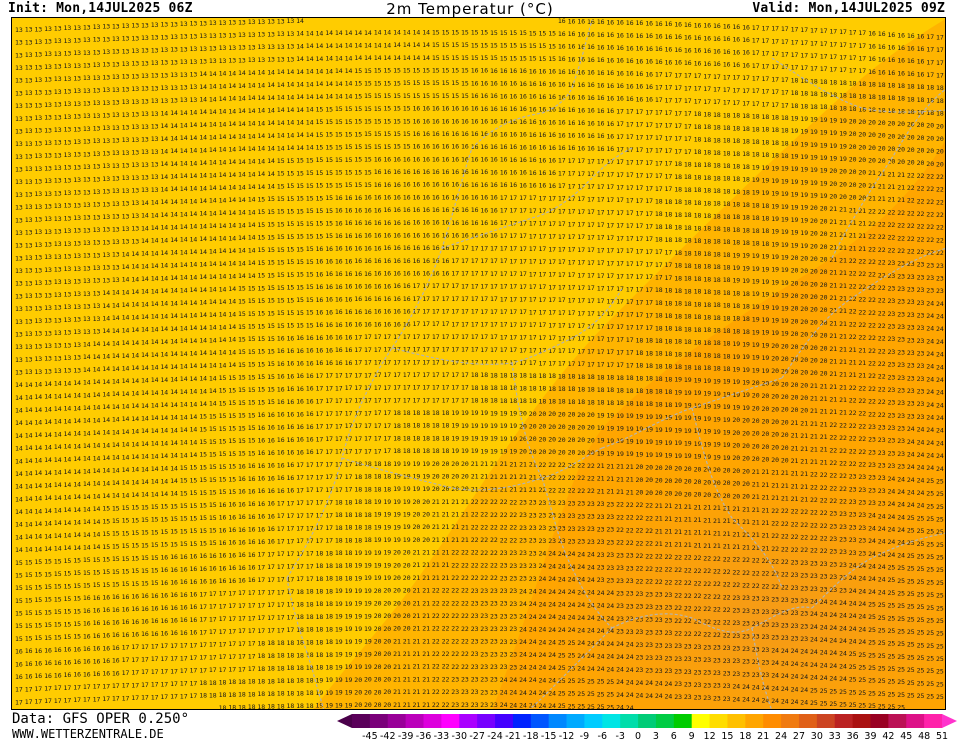 The width and height of the screenshot is (959, 741). What do you see at coordinates (862, 655) in the screenshot?
I see `temperature-value: 25` at bounding box center [862, 655].